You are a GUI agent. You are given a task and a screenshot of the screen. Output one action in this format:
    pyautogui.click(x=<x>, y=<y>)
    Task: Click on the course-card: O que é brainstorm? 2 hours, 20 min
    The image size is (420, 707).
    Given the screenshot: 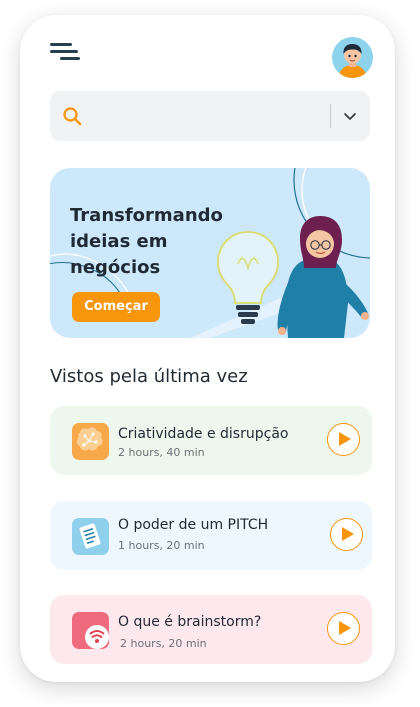 What is the action you would take?
    pyautogui.click(x=211, y=629)
    